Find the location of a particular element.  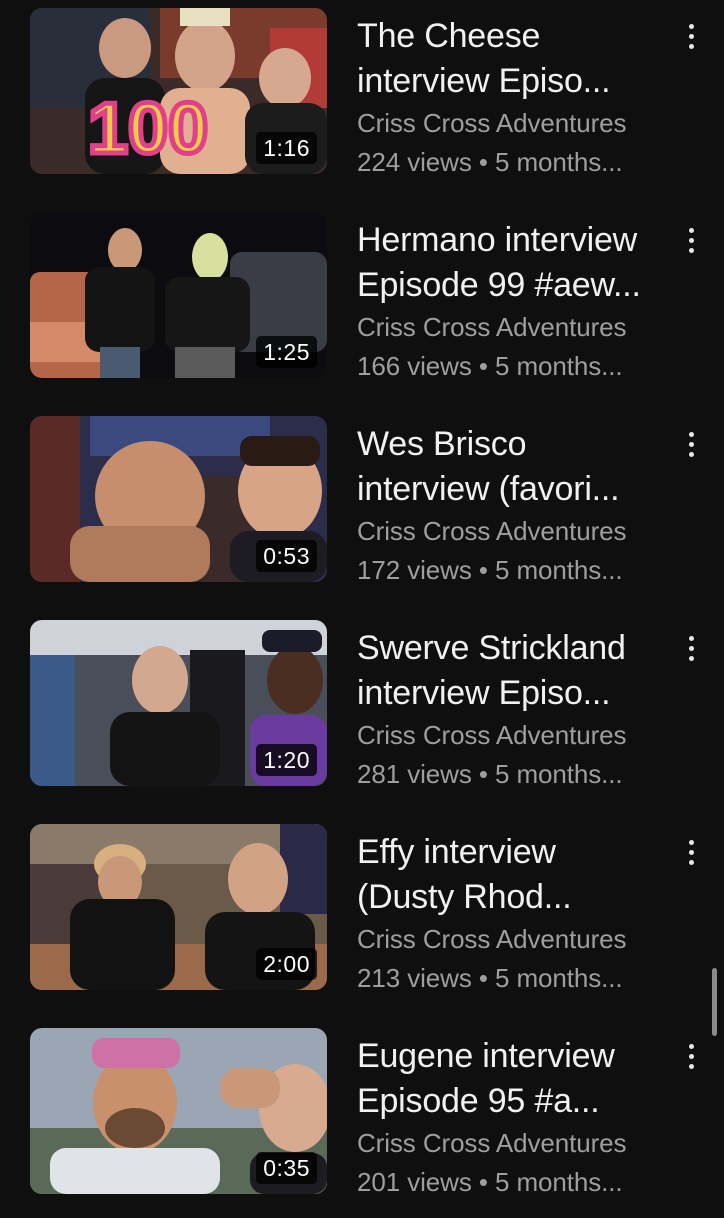

duration-badge: 1:20 is located at coordinates (286, 760).